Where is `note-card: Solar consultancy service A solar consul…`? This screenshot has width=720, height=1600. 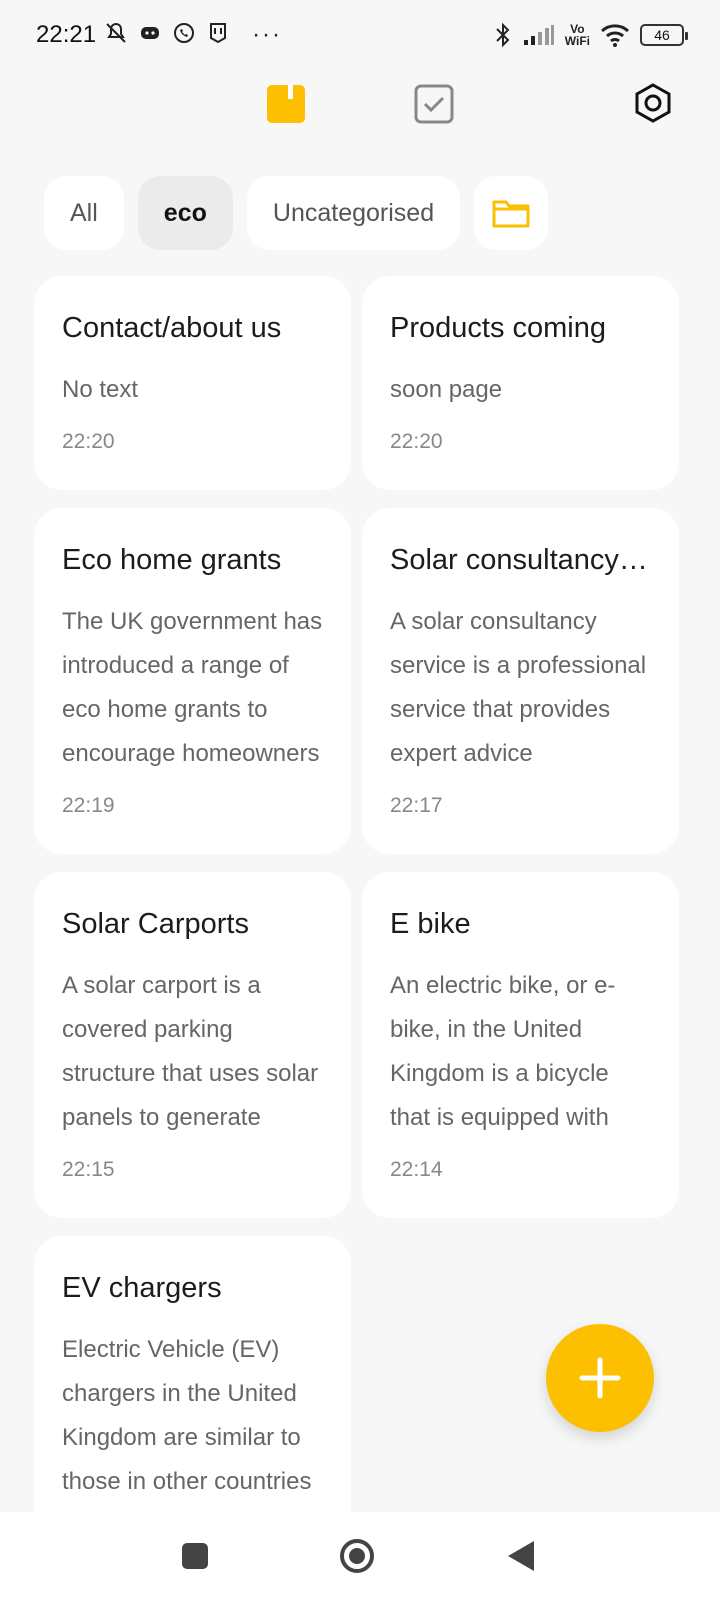
note-card: Solar consultancy service A solar consul… is located at coordinates (520, 681).